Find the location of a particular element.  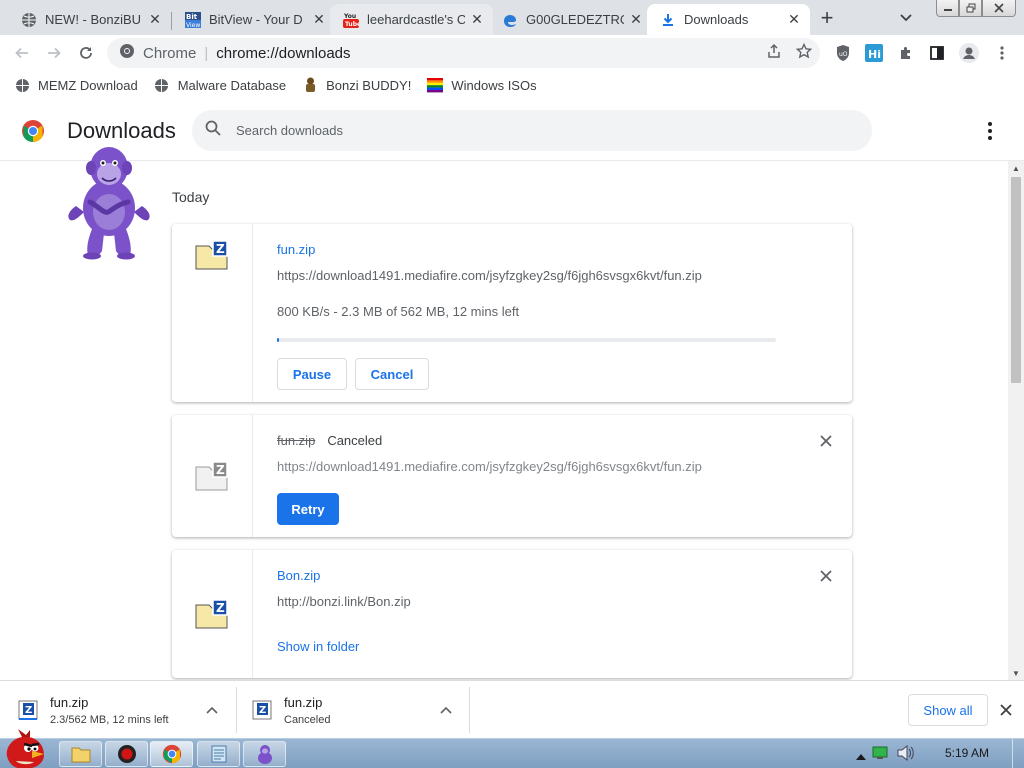

search-icon is located at coordinates (213, 130).